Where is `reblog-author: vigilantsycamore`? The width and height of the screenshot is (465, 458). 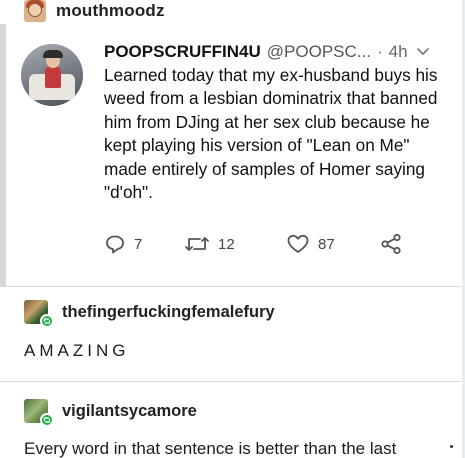 reblog-author: vigilantsycamore is located at coordinates (110, 412).